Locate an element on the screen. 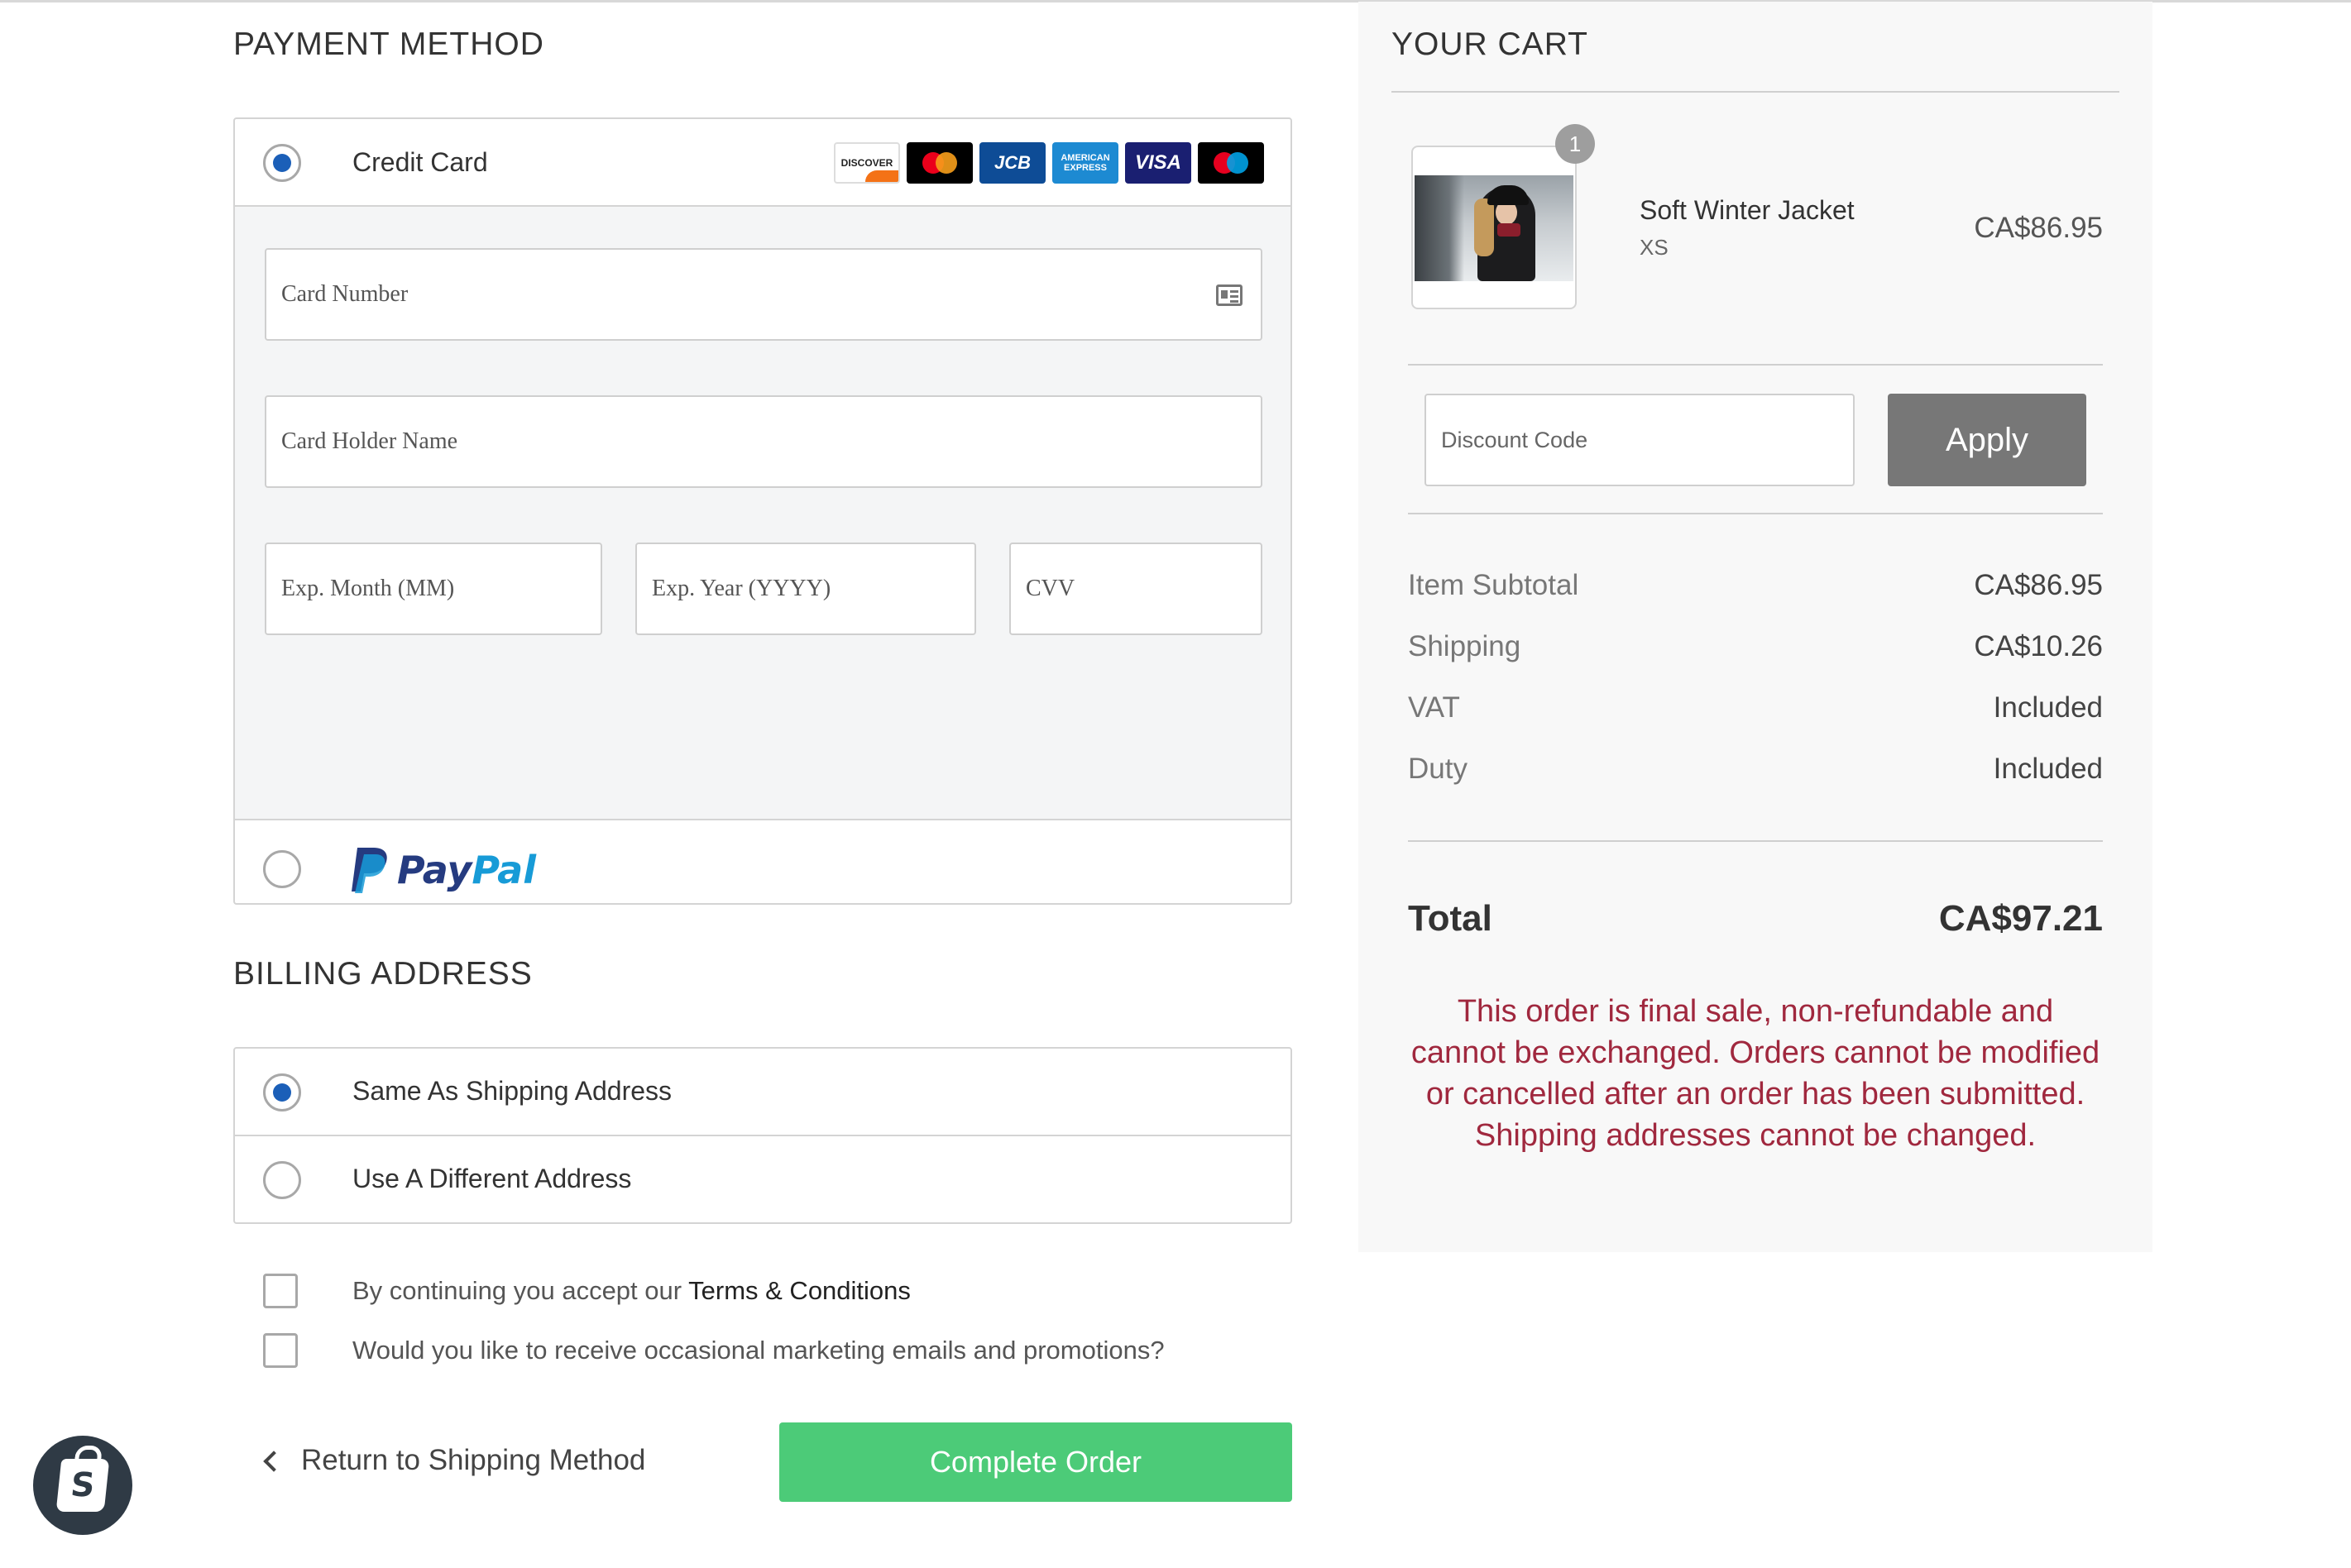 This screenshot has width=2351, height=1568. same-as-shipping-label: Same As Shipping Address is located at coordinates (512, 1091).